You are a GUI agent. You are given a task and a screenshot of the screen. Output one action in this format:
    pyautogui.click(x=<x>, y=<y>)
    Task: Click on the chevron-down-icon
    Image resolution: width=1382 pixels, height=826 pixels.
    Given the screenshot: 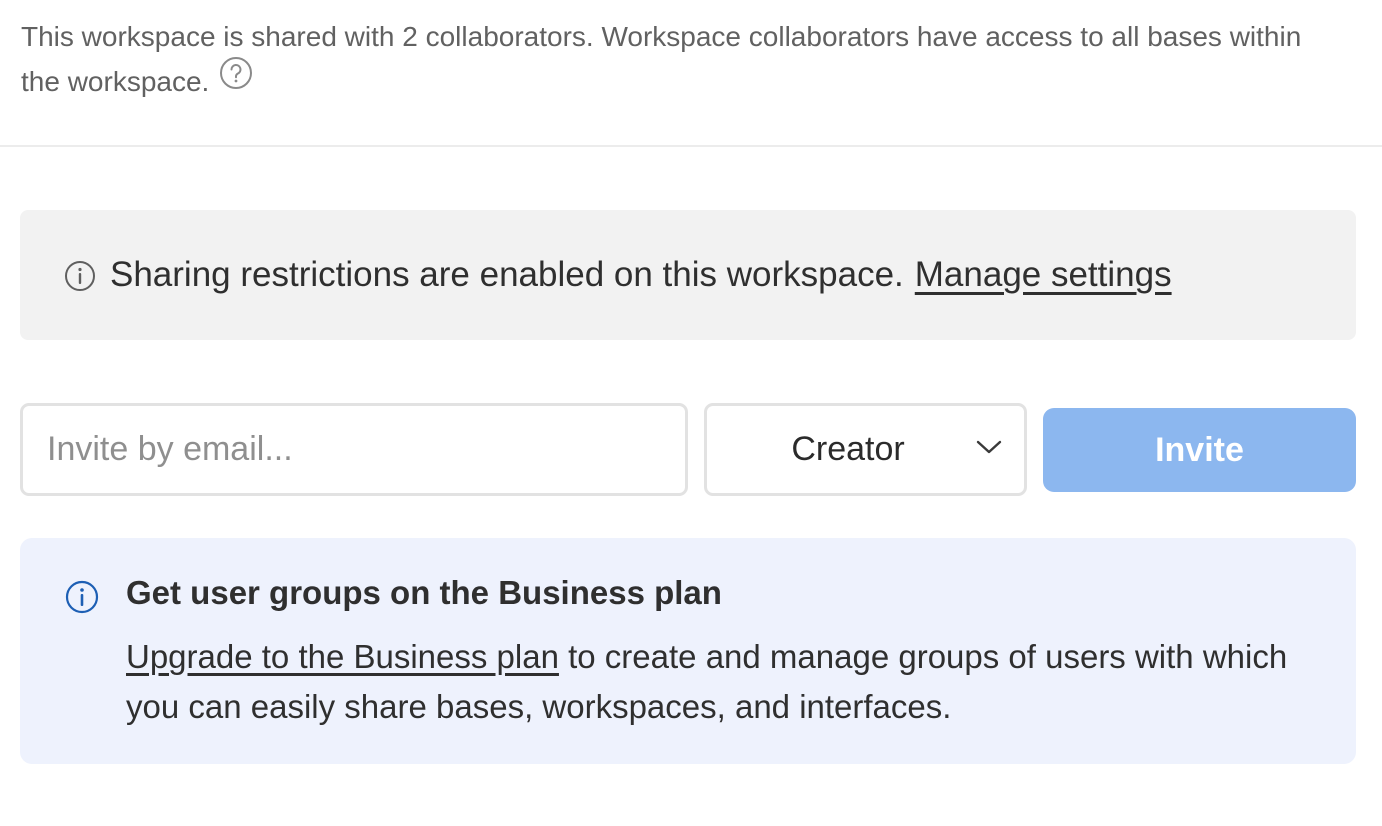 What is the action you would take?
    pyautogui.click(x=989, y=447)
    